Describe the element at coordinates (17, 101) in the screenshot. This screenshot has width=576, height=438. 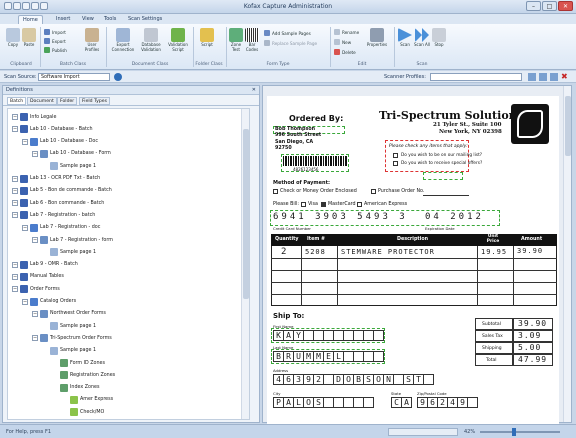
I see `tab-batch: Batch` at that location.